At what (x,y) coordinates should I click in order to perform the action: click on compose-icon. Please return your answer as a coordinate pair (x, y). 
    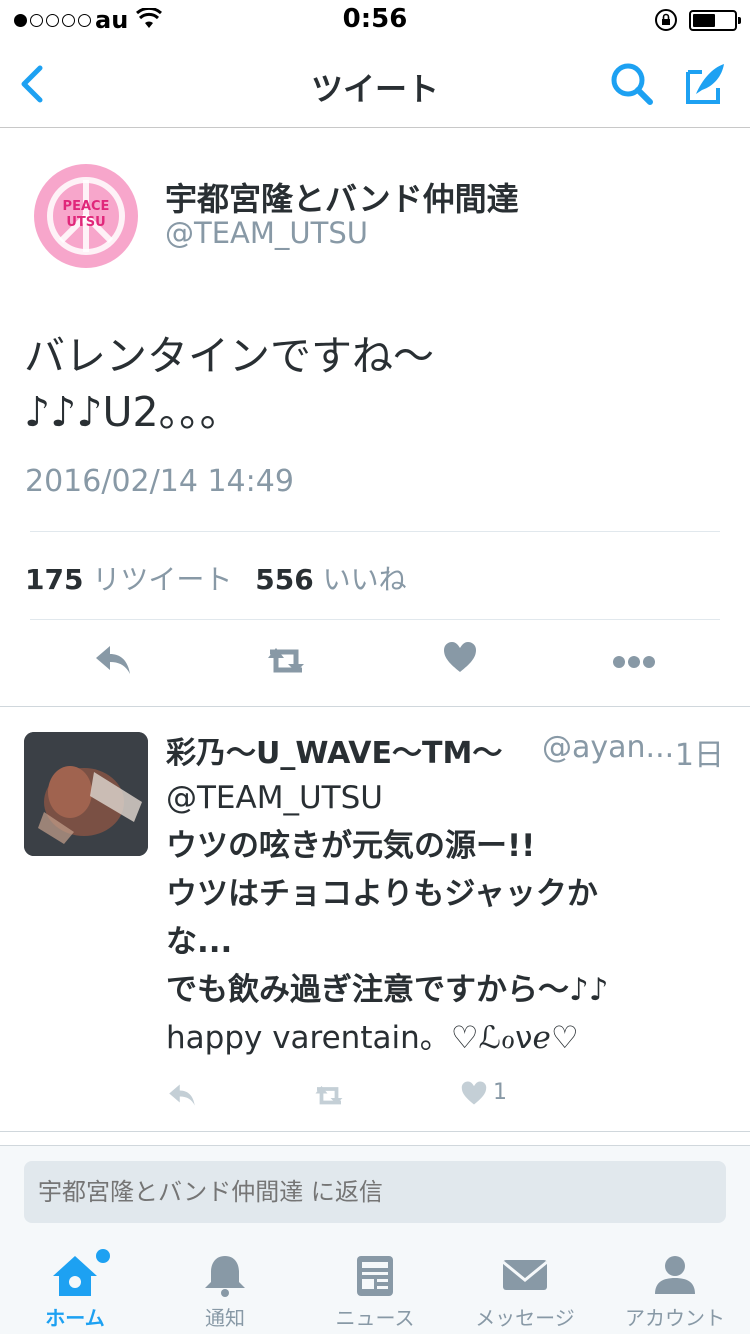
    Looking at the image, I should click on (705, 83).